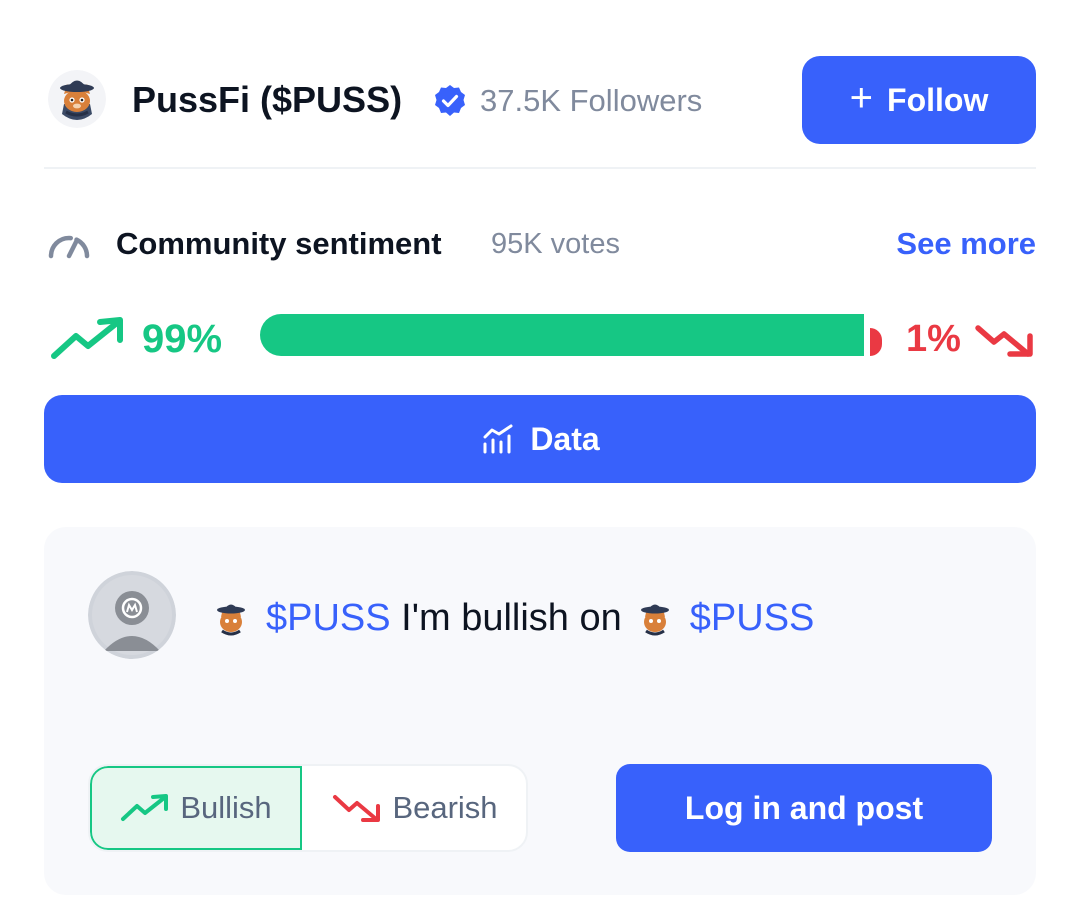 This screenshot has width=1080, height=902. I want to click on login-and-post-button: Log in and post, so click(804, 808).